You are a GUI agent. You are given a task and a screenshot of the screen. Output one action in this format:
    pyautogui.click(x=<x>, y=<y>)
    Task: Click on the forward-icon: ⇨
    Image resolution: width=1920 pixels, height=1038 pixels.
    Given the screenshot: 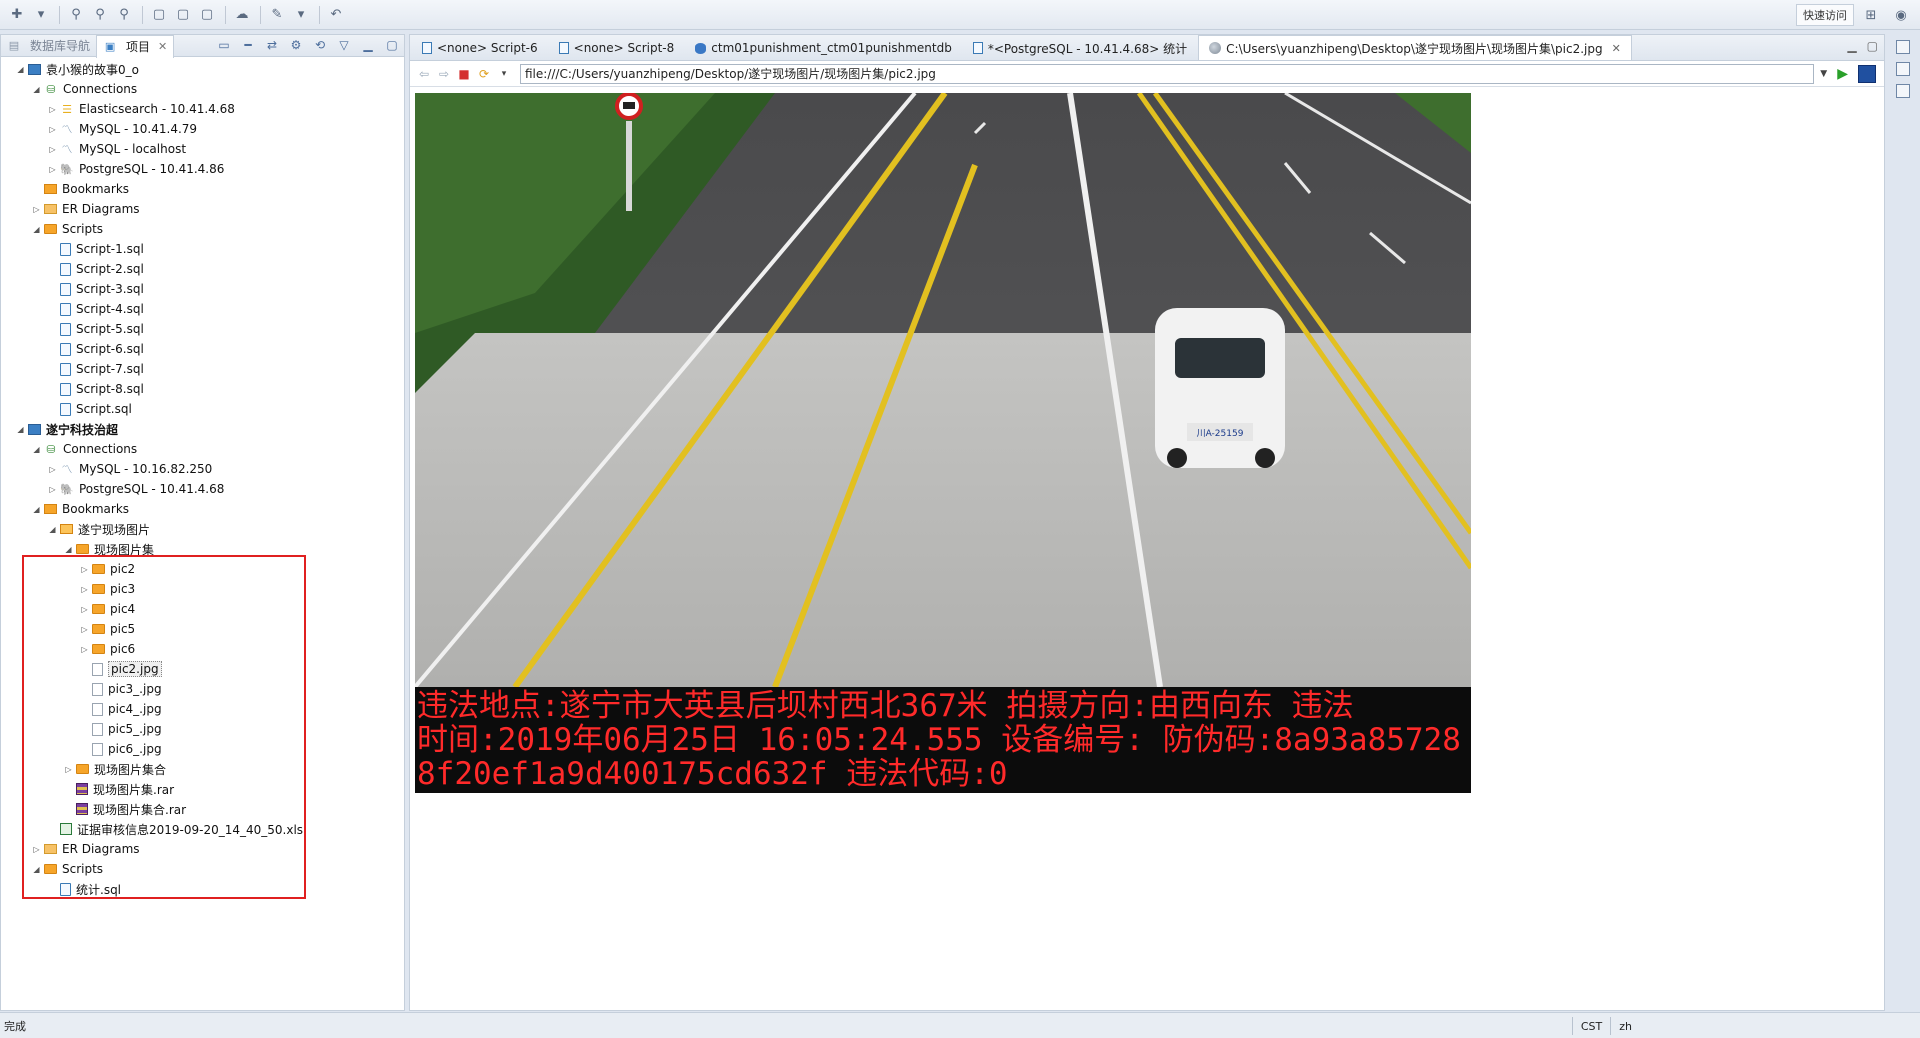 What is the action you would take?
    pyautogui.click(x=444, y=74)
    